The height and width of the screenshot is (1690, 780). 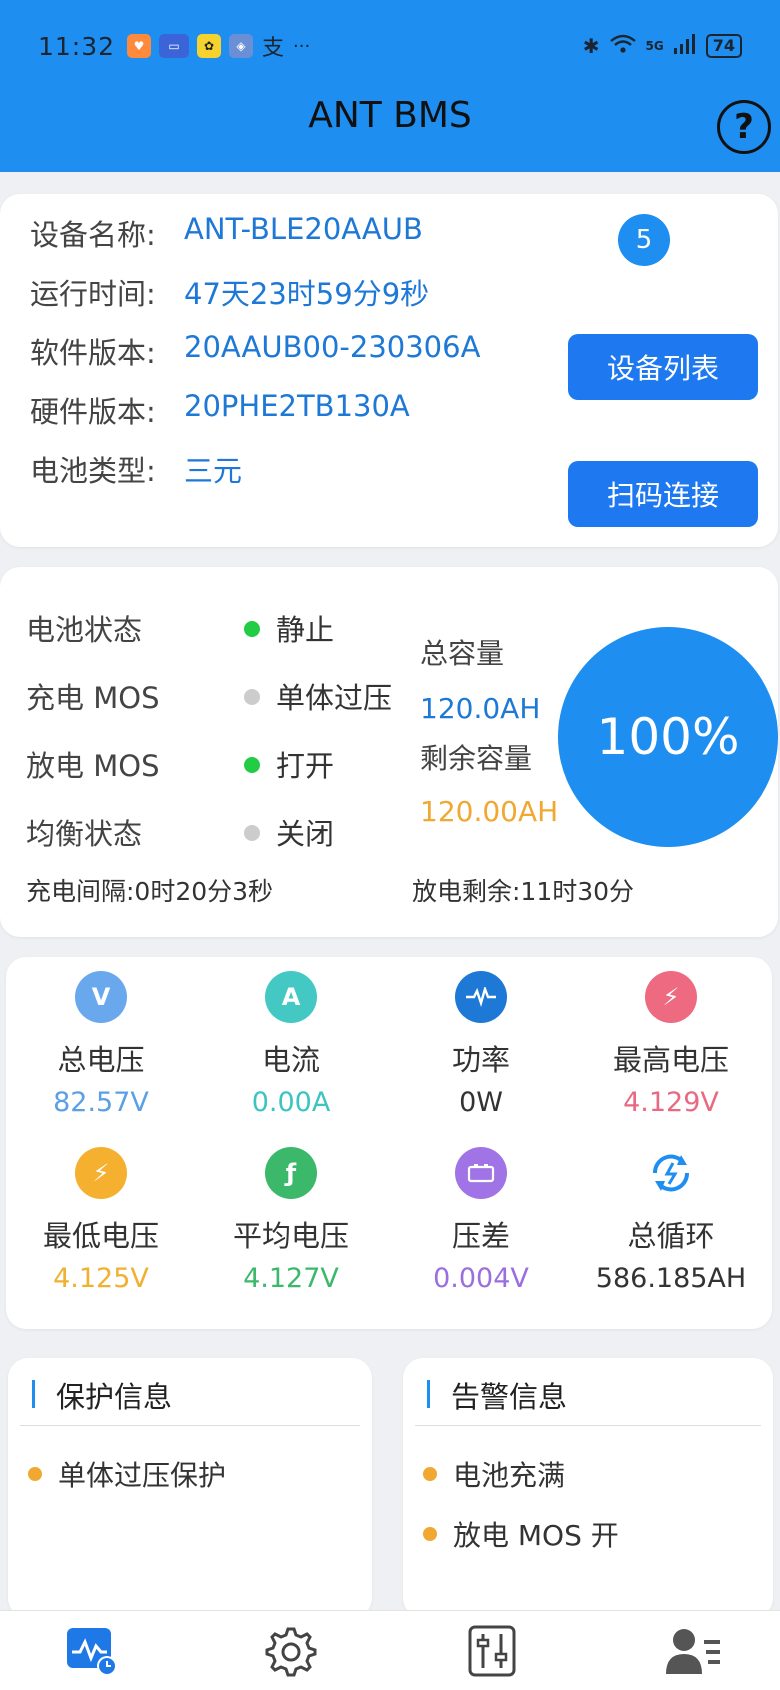 I want to click on nav-monitor, so click(x=92, y=1651).